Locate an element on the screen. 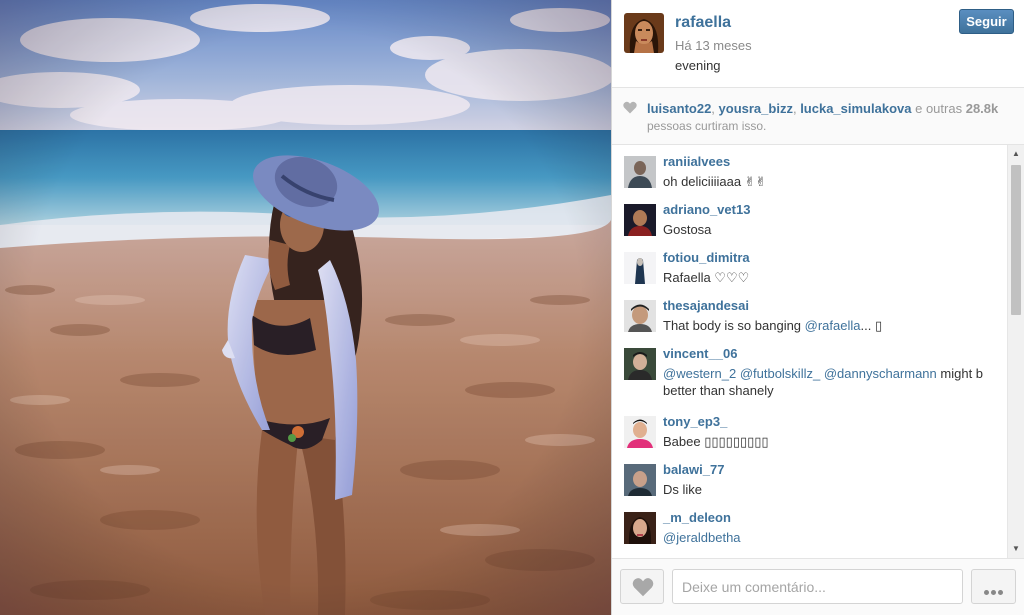 The height and width of the screenshot is (615, 1024). like-button is located at coordinates (642, 586).